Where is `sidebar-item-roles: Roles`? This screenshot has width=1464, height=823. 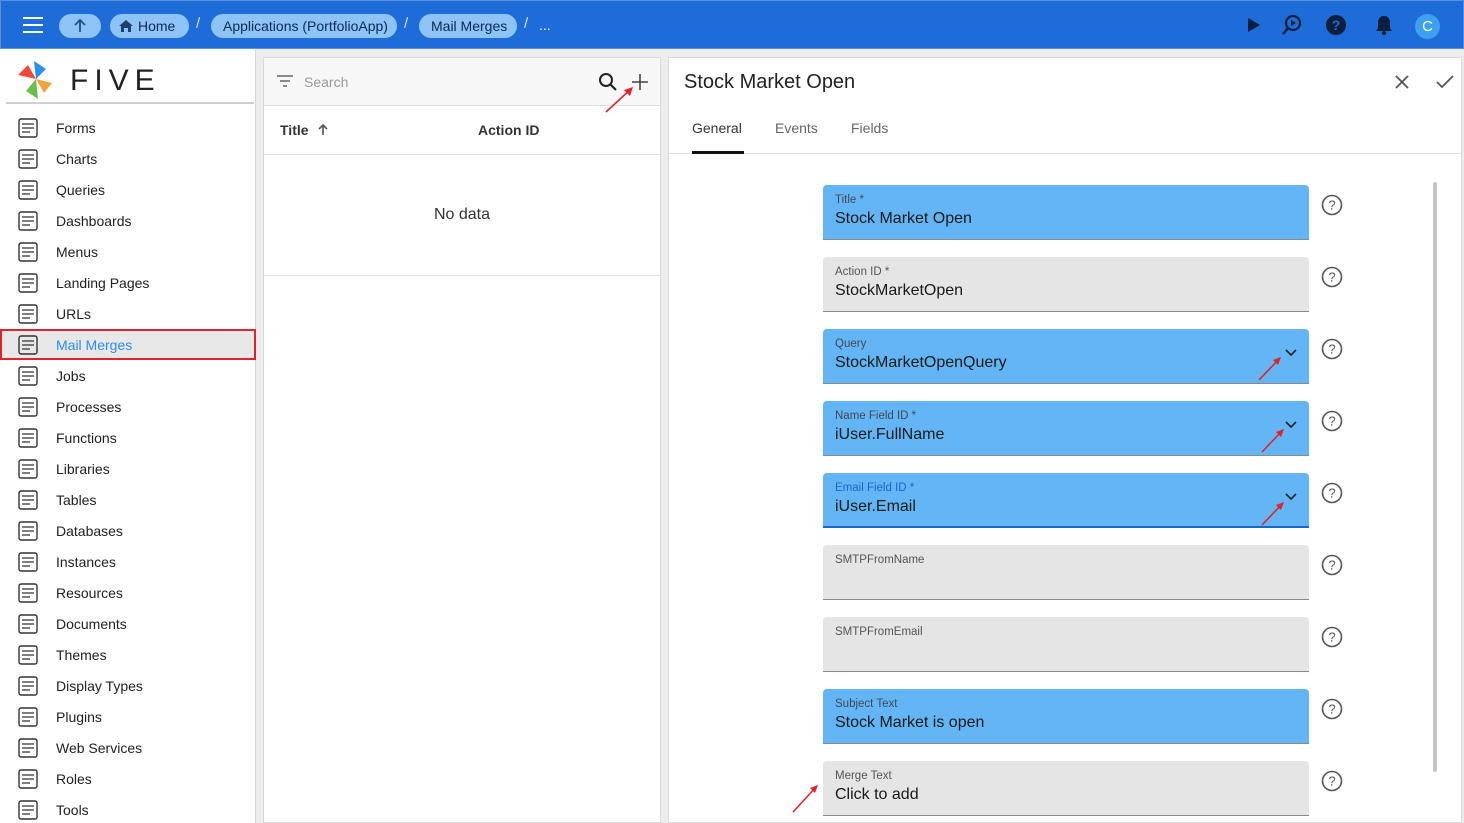
sidebar-item-roles: Roles is located at coordinates (128, 778).